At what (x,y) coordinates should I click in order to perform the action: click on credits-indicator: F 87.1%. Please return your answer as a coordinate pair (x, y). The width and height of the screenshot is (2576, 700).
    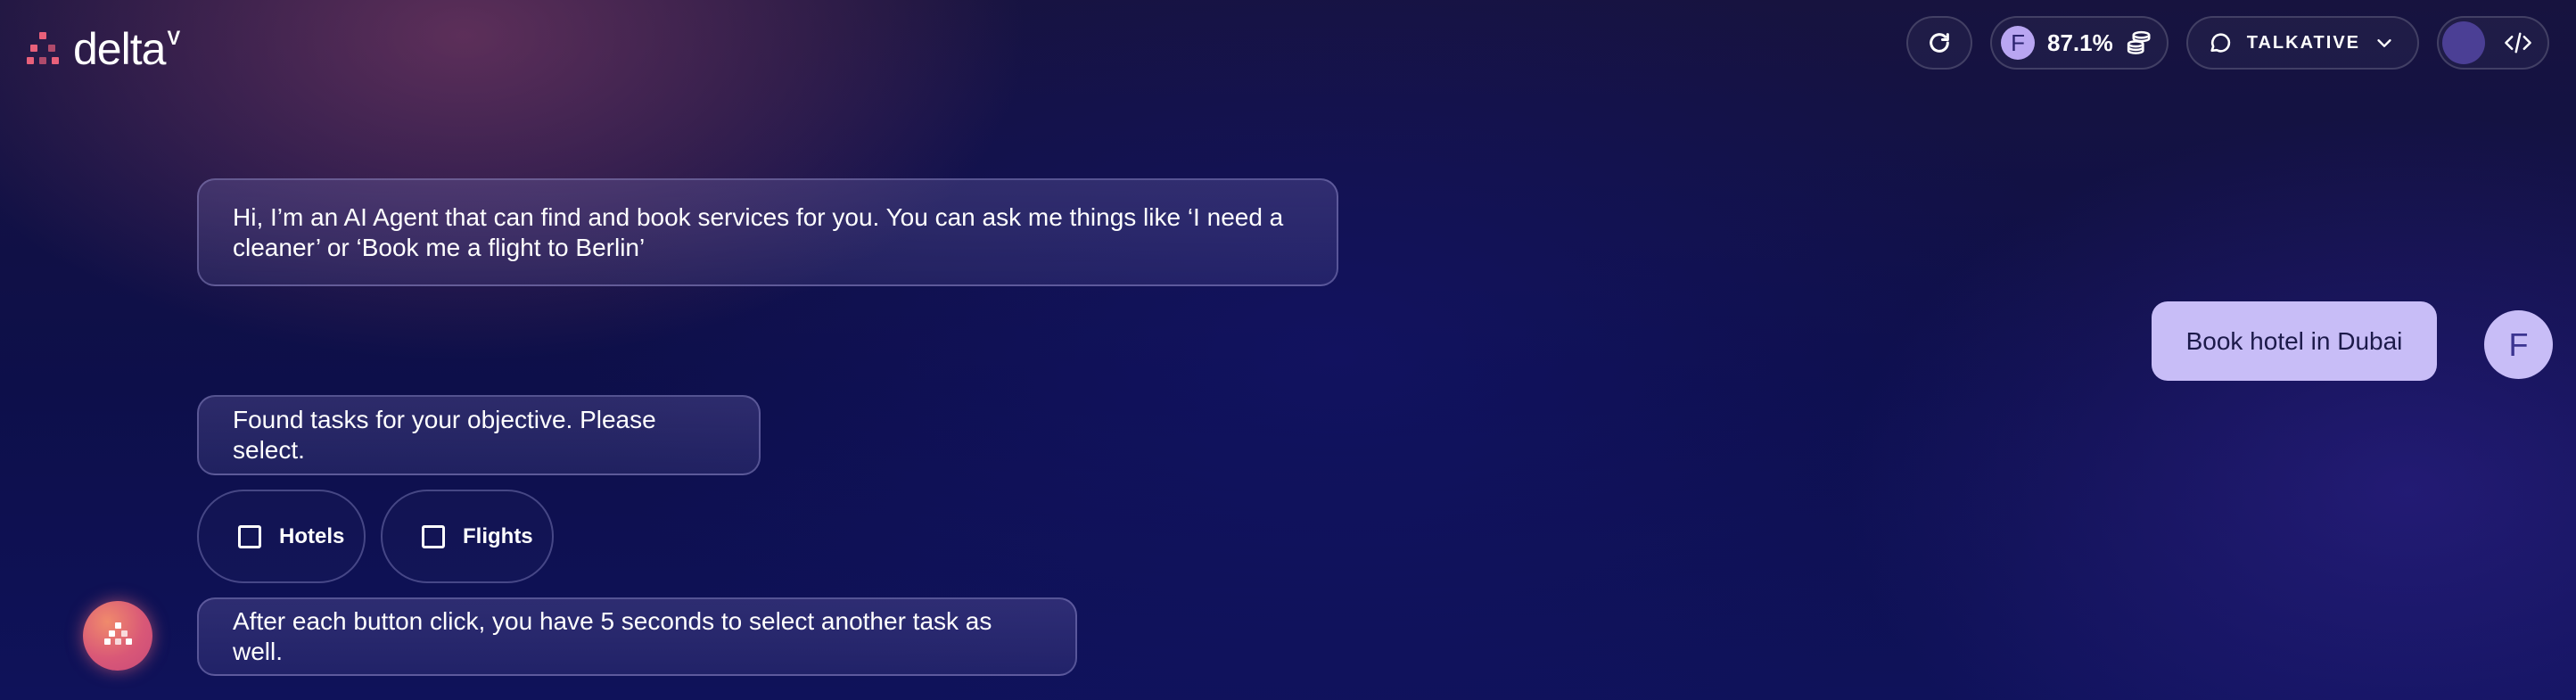
    Looking at the image, I should click on (2079, 43).